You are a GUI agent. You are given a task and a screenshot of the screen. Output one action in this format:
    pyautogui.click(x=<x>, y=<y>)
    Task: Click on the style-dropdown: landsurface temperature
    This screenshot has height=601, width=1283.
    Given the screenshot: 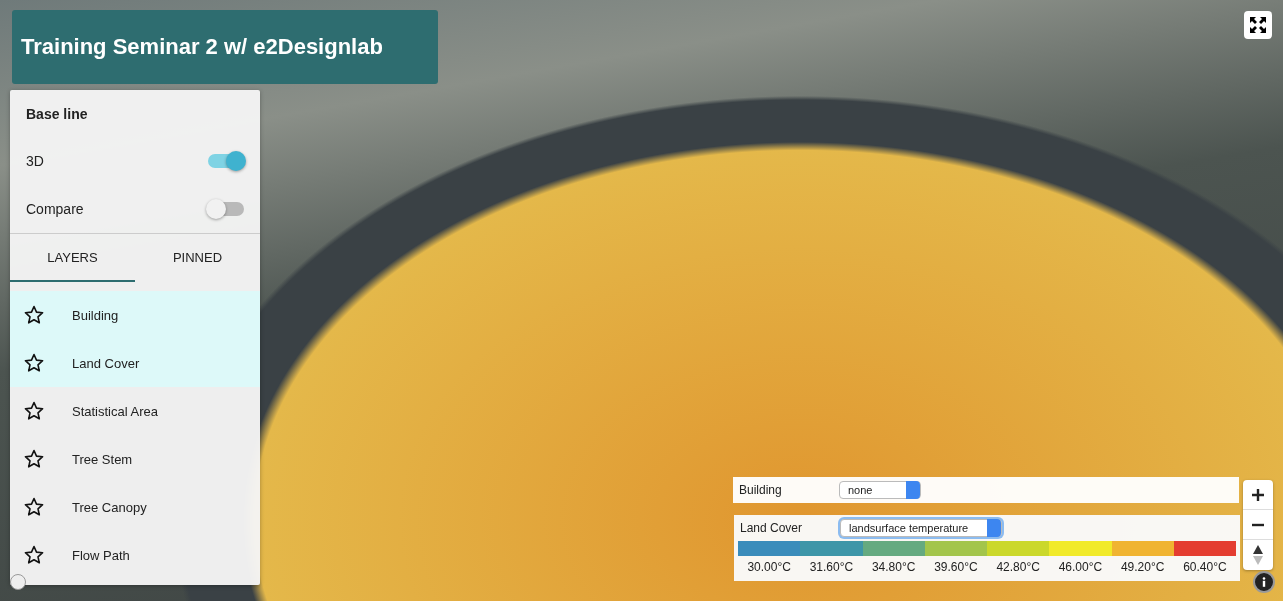 What is the action you would take?
    pyautogui.click(x=921, y=528)
    